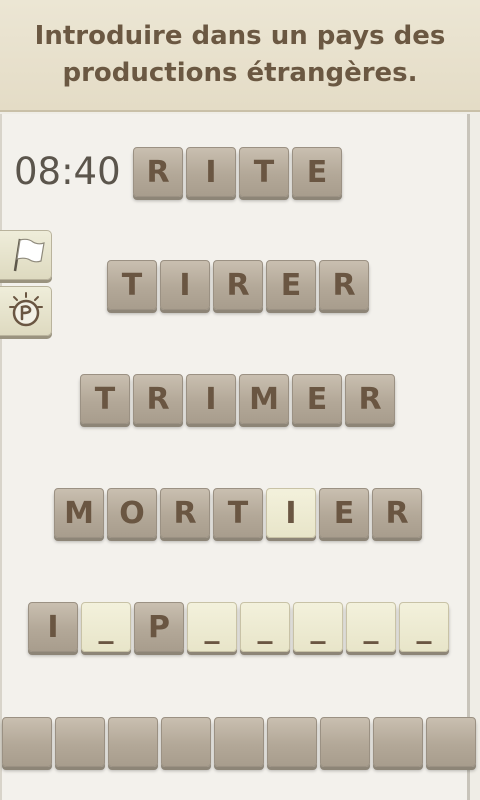  I want to click on clue-line-2: productions étrangères., so click(240, 73).